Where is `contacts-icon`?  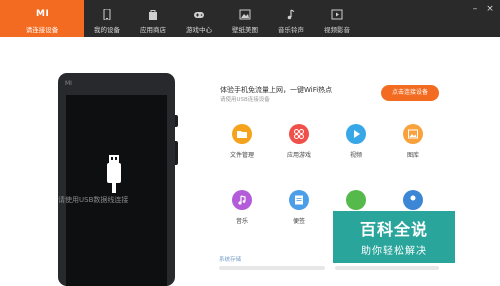
contacts-icon is located at coordinates (413, 200).